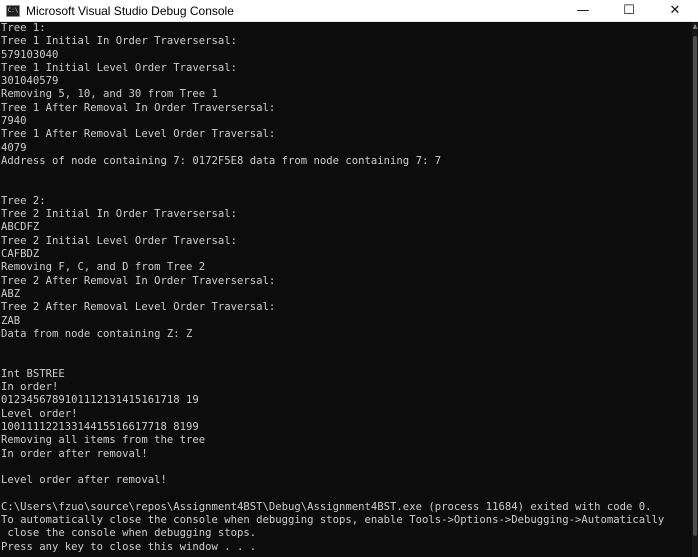 The height and width of the screenshot is (557, 698). Describe the element at coordinates (23, 28) in the screenshot. I see `console-line: Tree 1:` at that location.